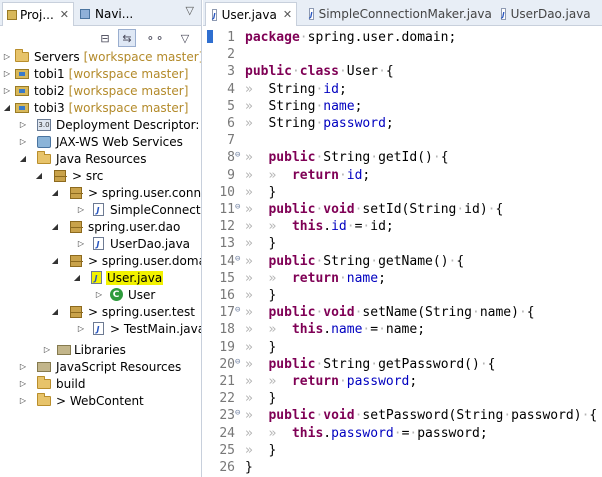  Describe the element at coordinates (100, 243) in the screenshot. I see `tree-item-userdao: ▷ J UserDao.java` at that location.